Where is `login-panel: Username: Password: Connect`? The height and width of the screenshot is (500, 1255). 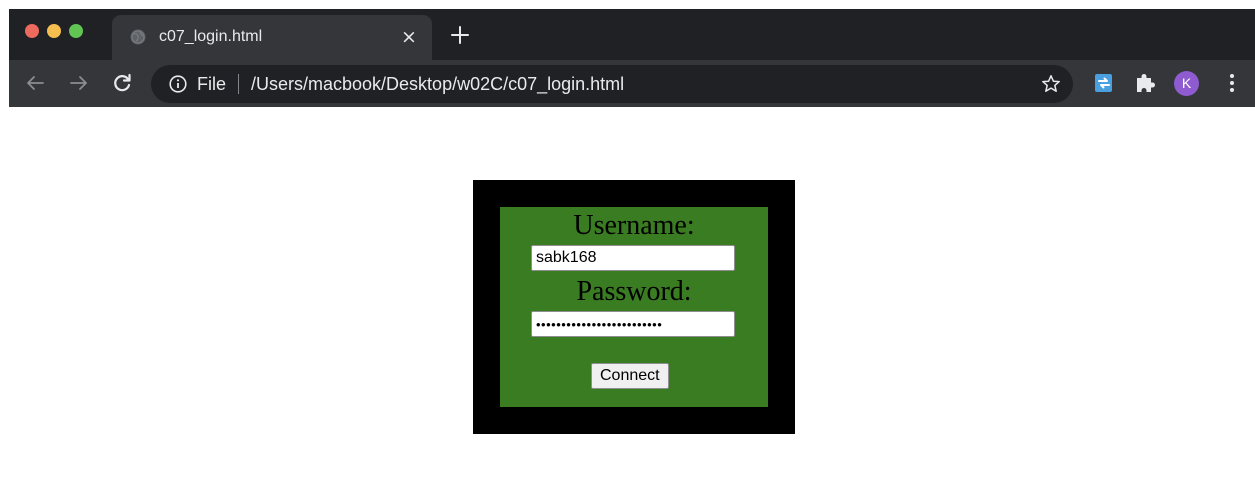
login-panel: Username: Password: Connect is located at coordinates (634, 307).